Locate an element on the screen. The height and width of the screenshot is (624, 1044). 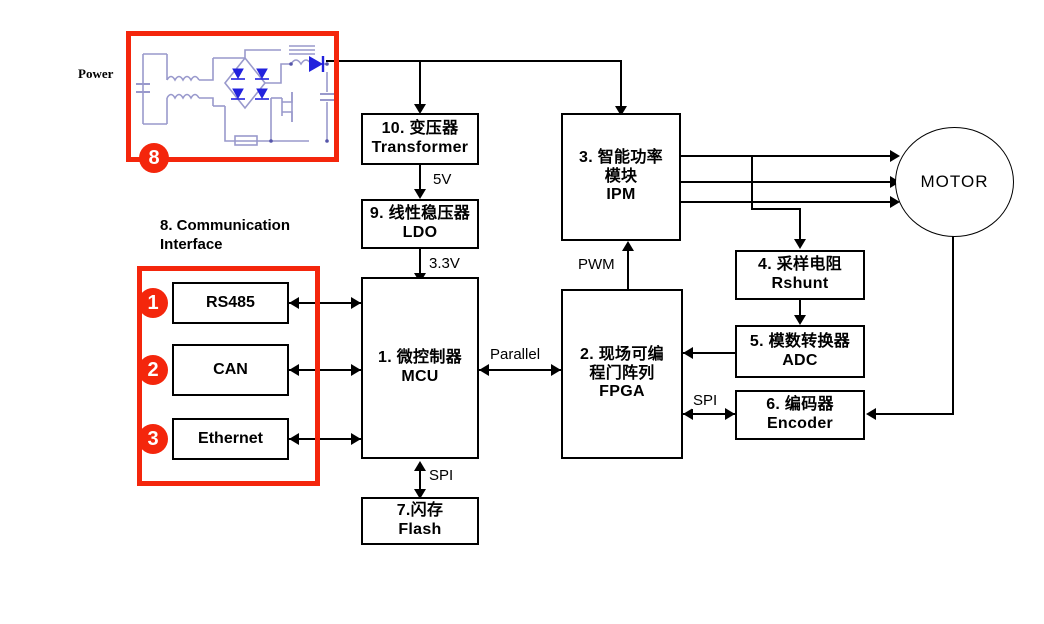
comm-group-title: 8. Communication Interface is located at coordinates (225, 235).